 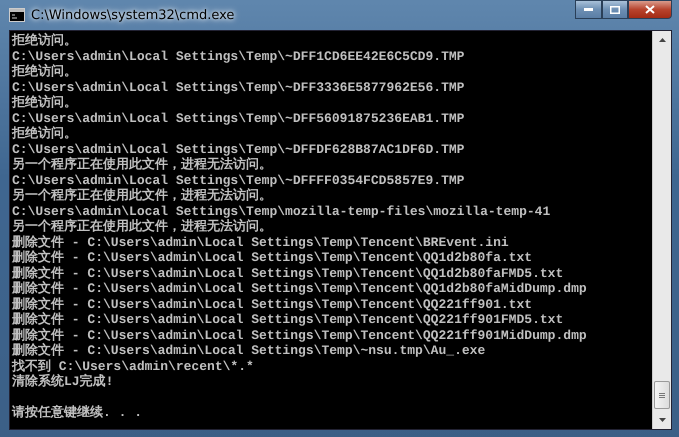 What do you see at coordinates (239, 118) in the screenshot?
I see `console-line: C:\Users\admin\Local Settings\Temp\~DFF56091875236EAB1.TMP` at bounding box center [239, 118].